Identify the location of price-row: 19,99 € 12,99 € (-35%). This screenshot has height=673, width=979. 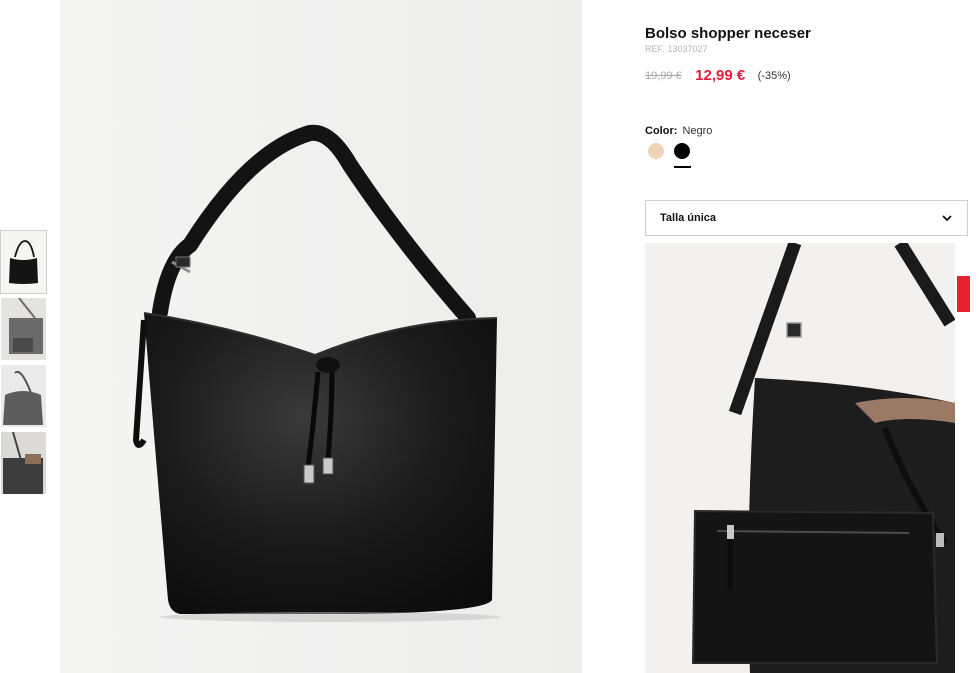
(718, 76).